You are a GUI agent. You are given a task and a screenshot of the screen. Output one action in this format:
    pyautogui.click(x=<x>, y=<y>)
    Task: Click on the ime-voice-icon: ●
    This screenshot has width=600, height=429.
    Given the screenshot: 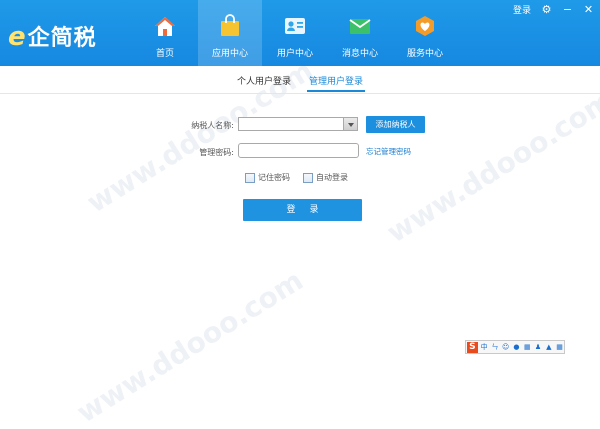 What is the action you would take?
    pyautogui.click(x=516, y=347)
    